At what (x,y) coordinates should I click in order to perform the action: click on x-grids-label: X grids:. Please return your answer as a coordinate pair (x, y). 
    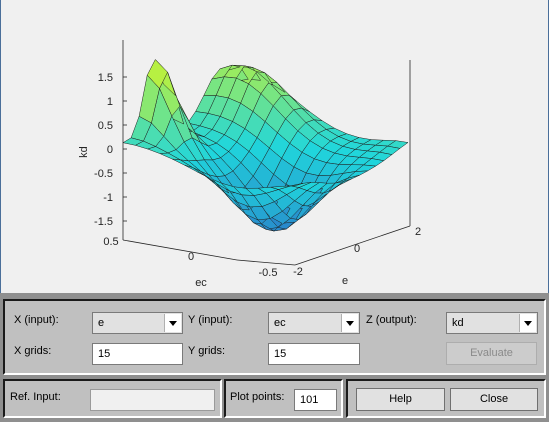
    Looking at the image, I should click on (33, 351).